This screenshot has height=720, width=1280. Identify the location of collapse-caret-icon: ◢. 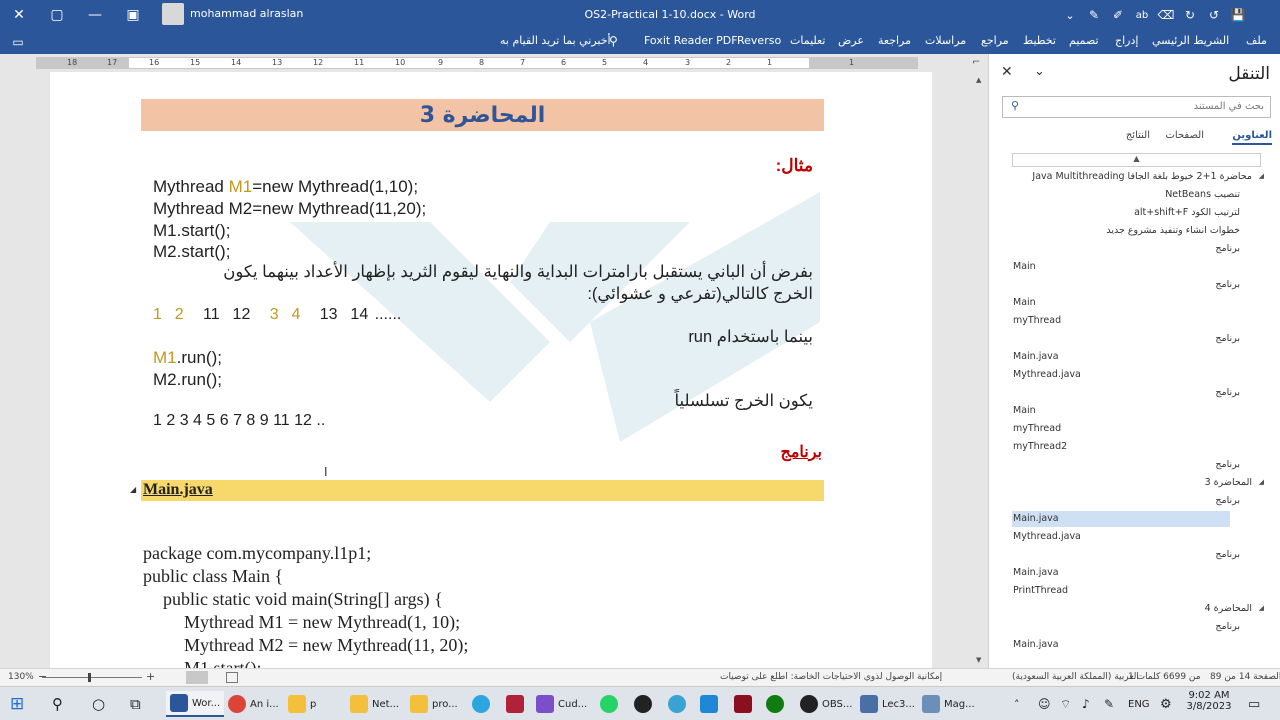
(133, 489).